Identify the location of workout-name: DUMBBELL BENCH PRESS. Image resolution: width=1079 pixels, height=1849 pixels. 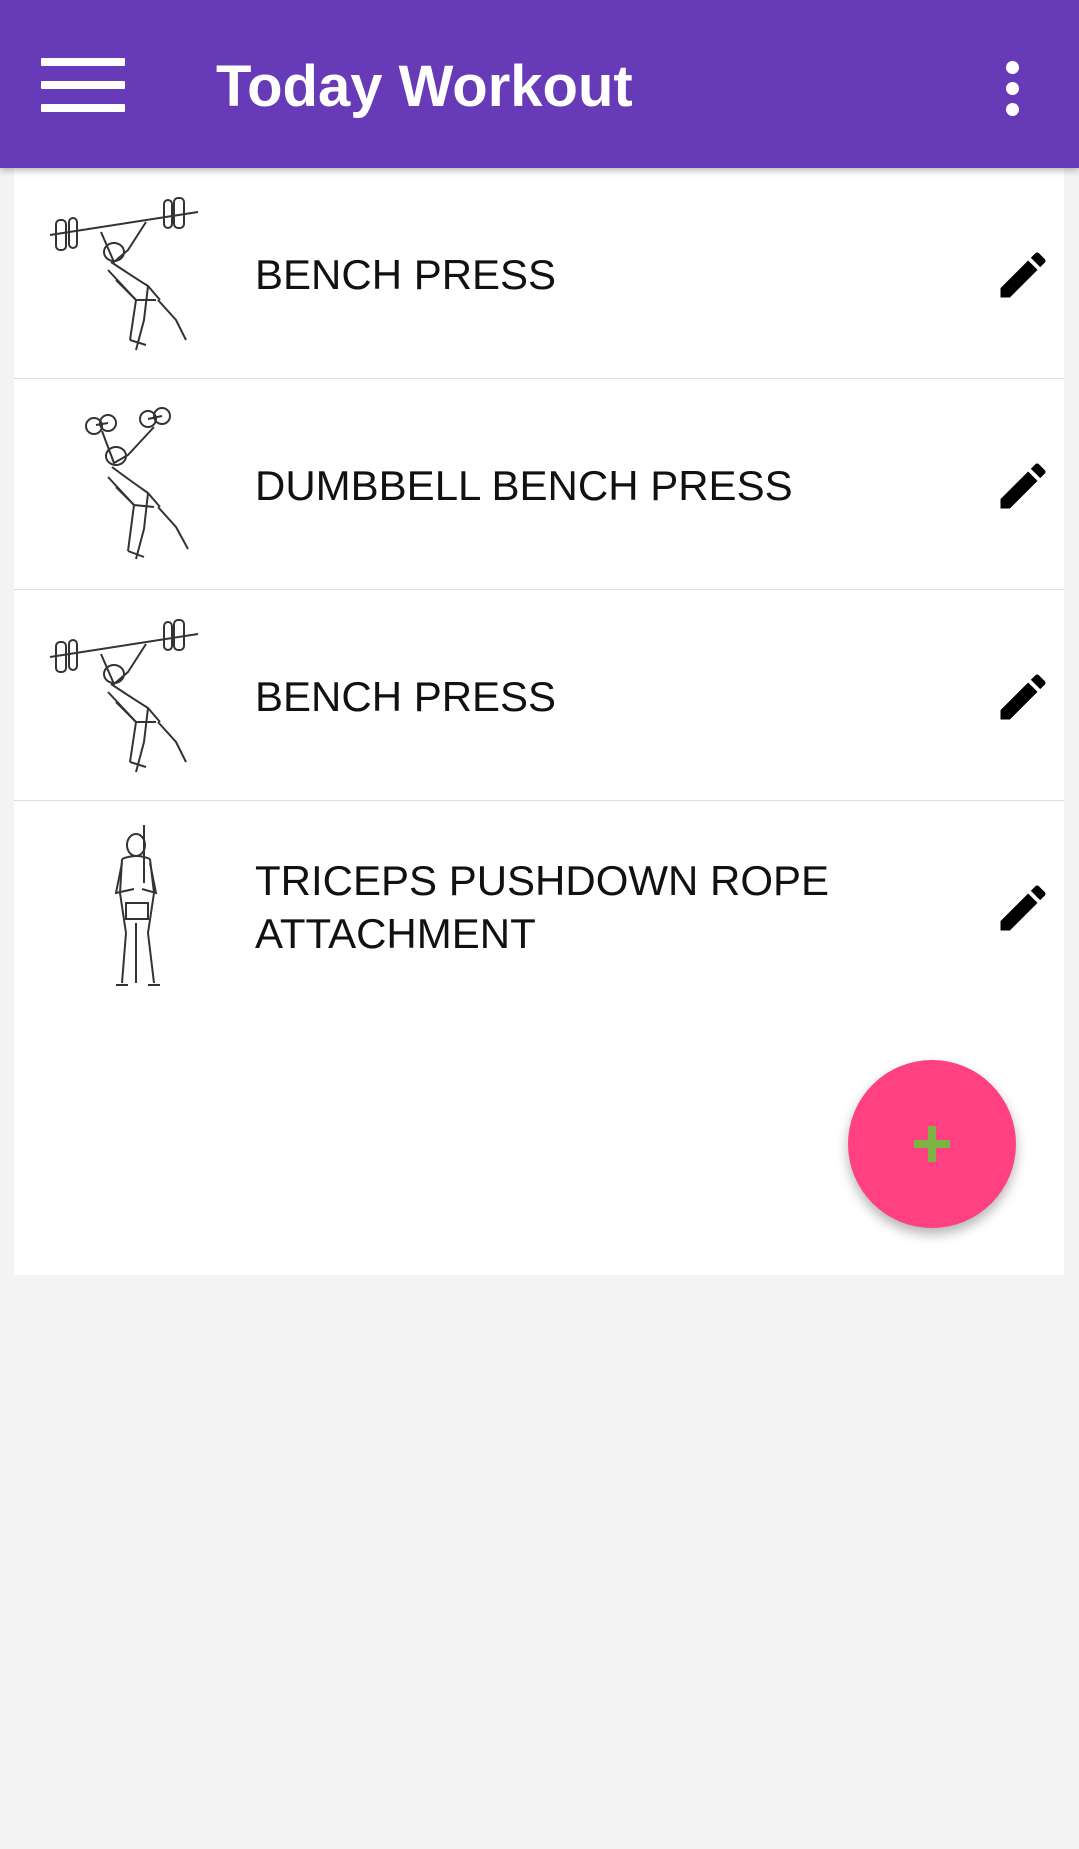
(524, 485).